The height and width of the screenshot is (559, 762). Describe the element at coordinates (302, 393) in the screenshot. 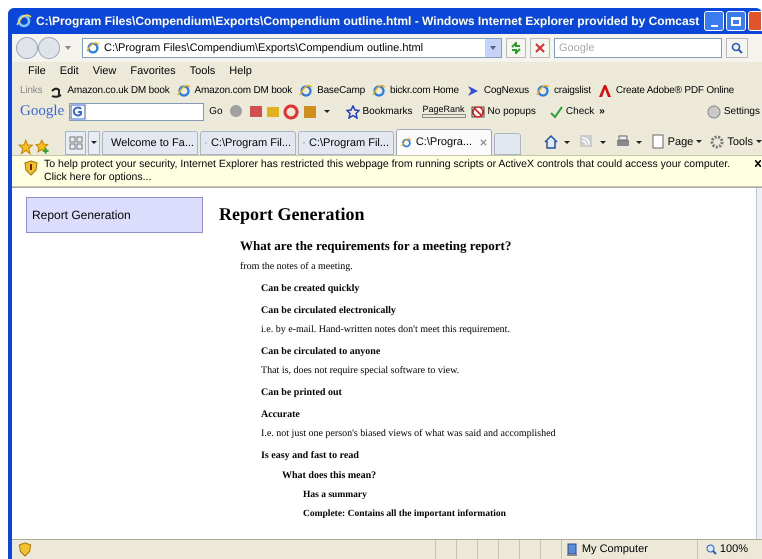

I see `outline-heading: Can be printed out` at that location.